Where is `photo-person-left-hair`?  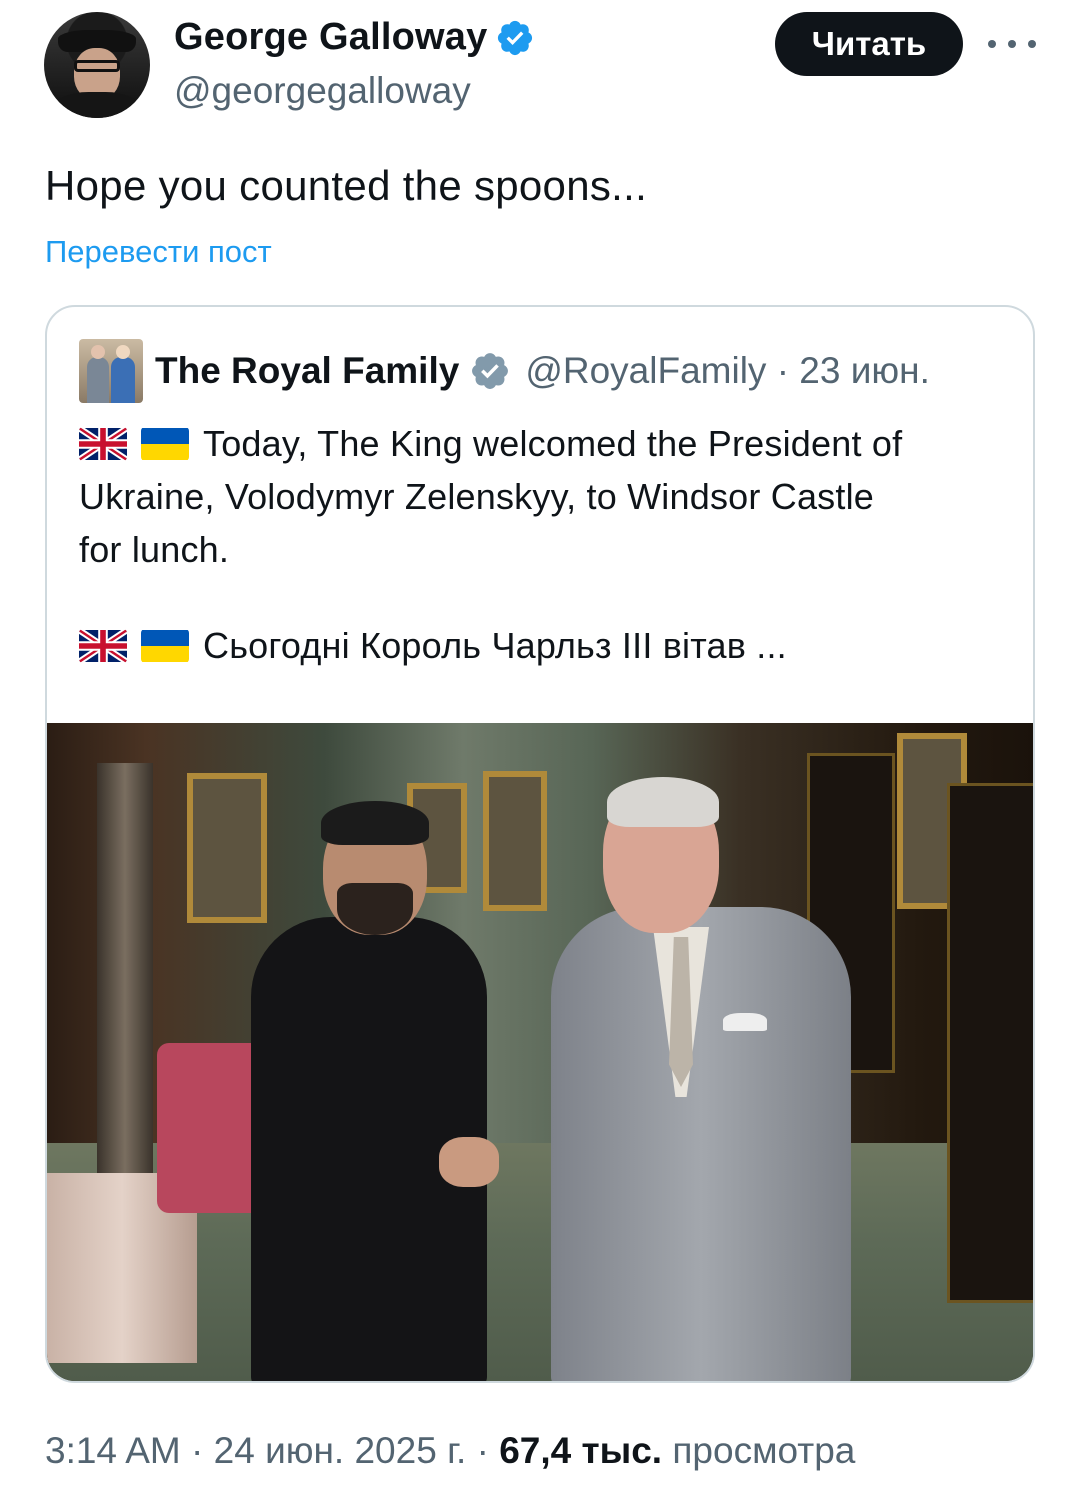
photo-person-left-hair is located at coordinates (375, 823).